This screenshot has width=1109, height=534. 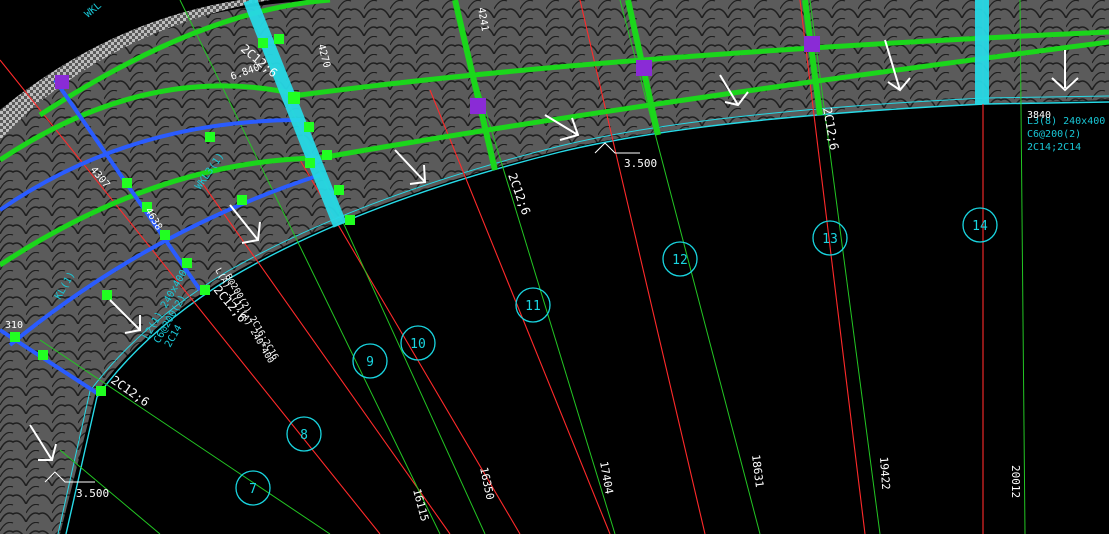 I want to click on axis-bubble-12: 12, so click(x=680, y=259).